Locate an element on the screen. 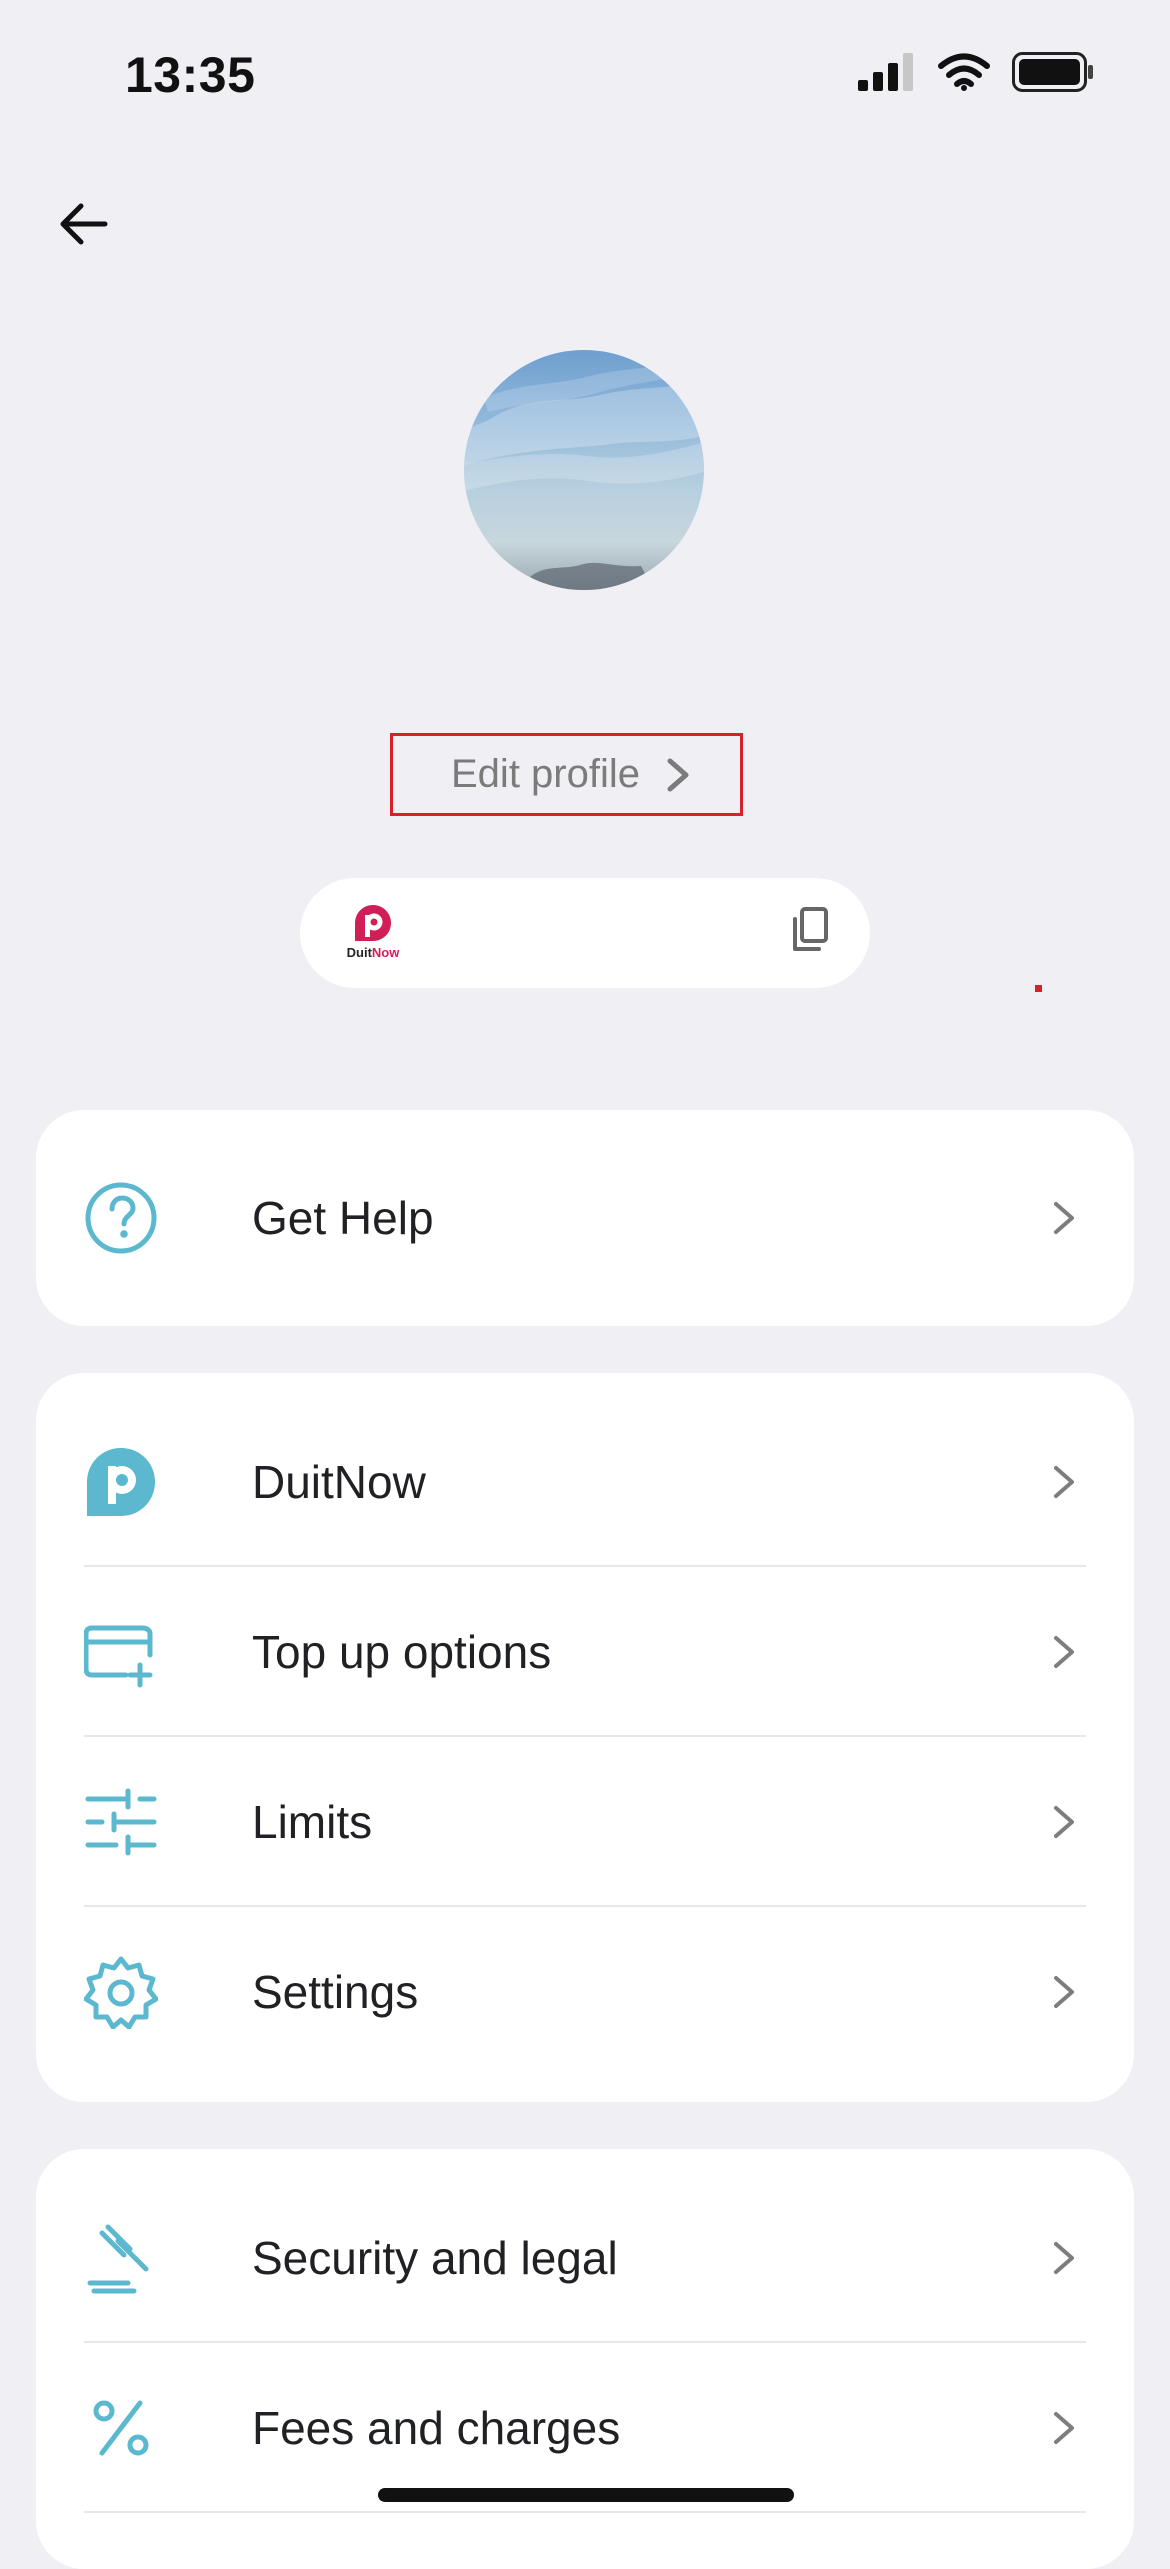 The width and height of the screenshot is (1170, 2569). percent-icon is located at coordinates (121, 2428).